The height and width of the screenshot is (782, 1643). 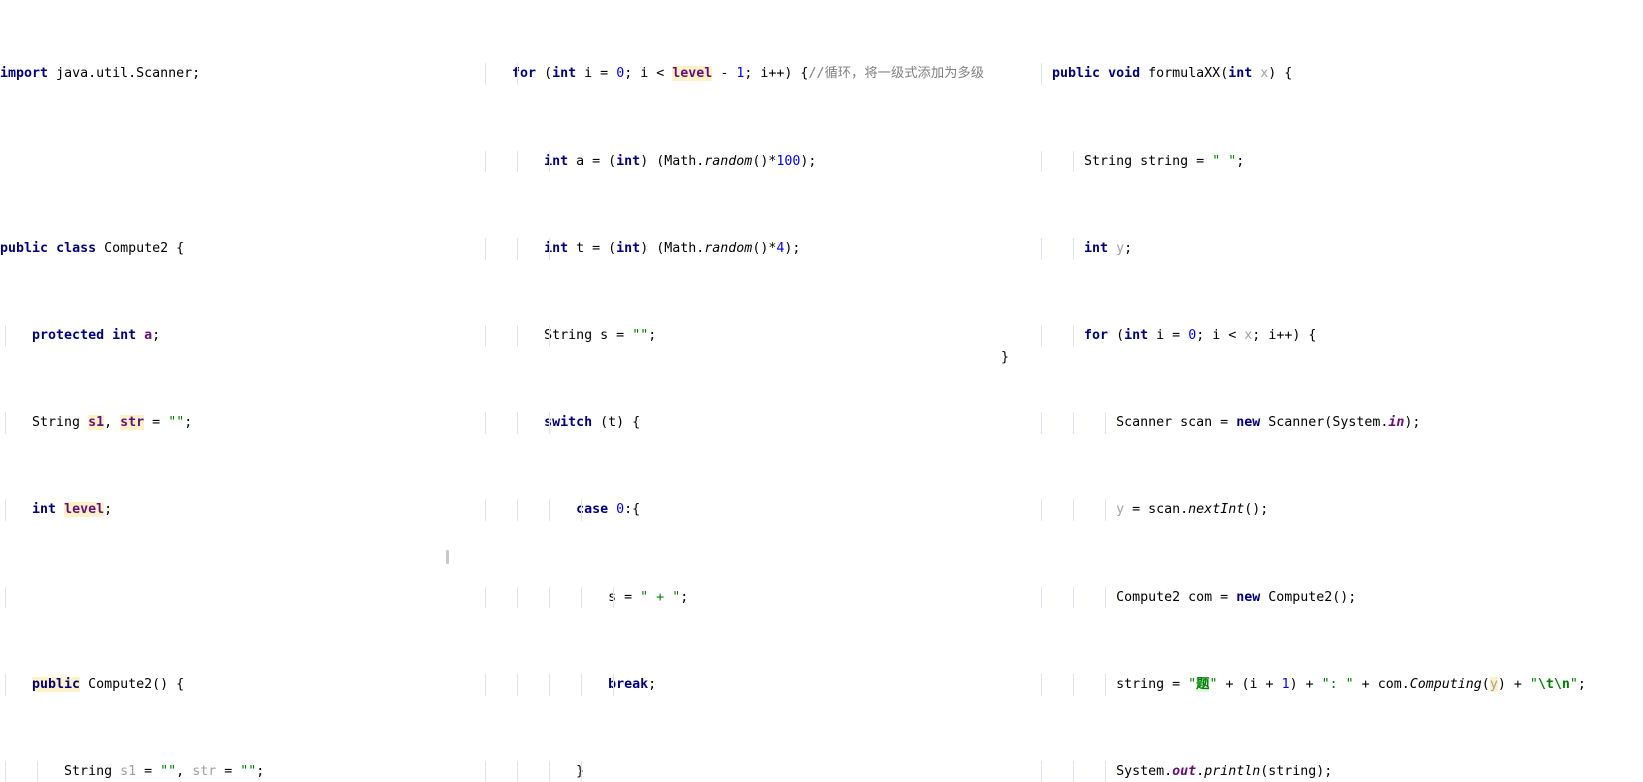 What do you see at coordinates (213, 597) in the screenshot?
I see `code-line-blank` at bounding box center [213, 597].